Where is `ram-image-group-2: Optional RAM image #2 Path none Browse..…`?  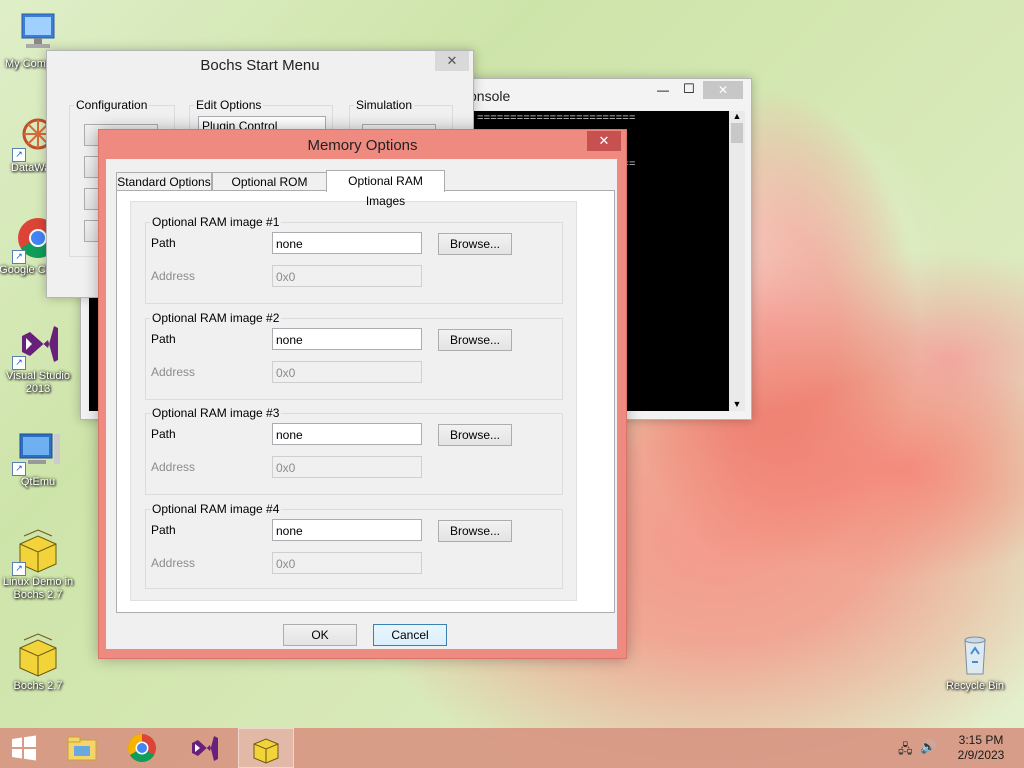 ram-image-group-2: Optional RAM image #2 Path none Browse..… is located at coordinates (354, 355).